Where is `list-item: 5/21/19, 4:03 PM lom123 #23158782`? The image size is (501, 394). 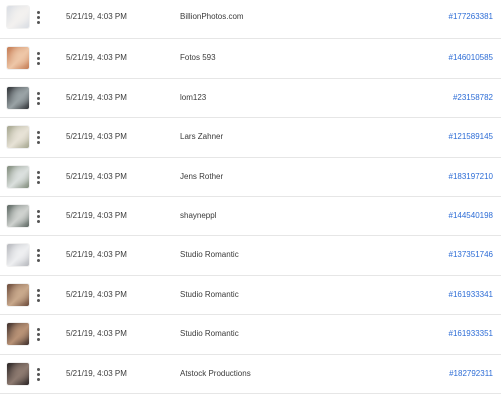 list-item: 5/21/19, 4:03 PM lom123 #23158782 is located at coordinates (250, 99).